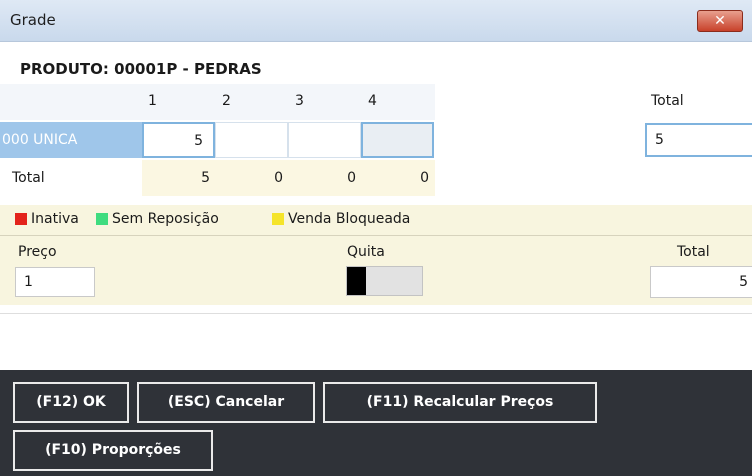 The height and width of the screenshot is (476, 752). I want to click on title-bar: Grade ✕, so click(376, 21).